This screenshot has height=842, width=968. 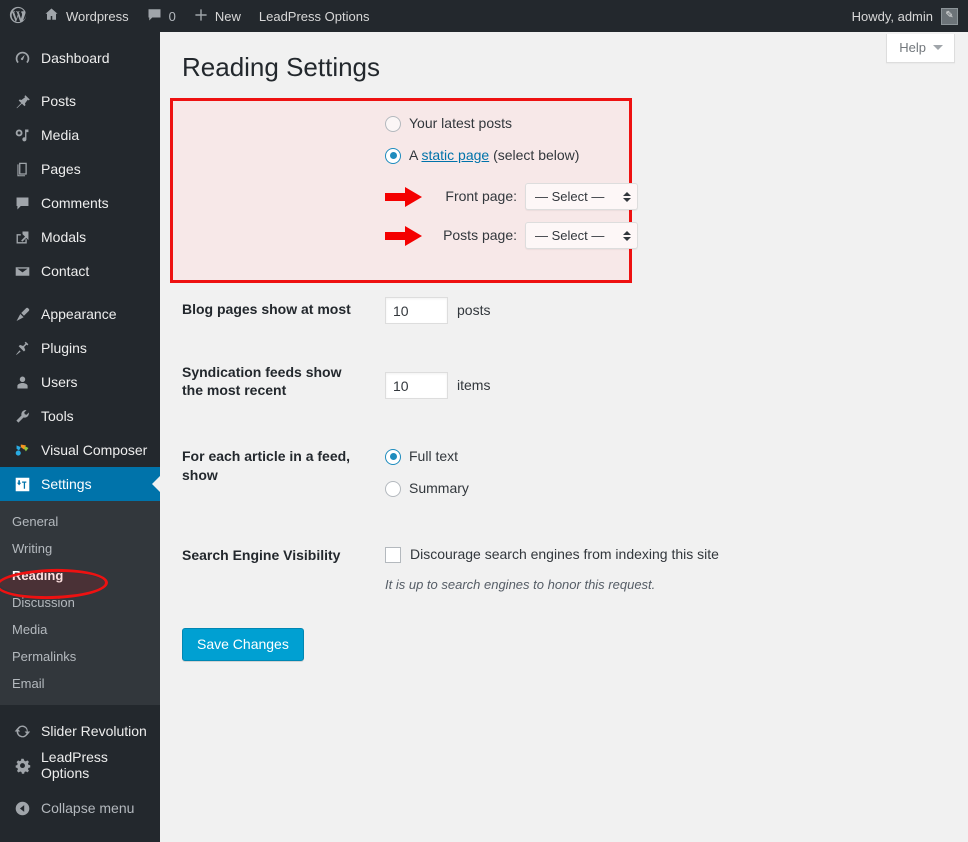 I want to click on help-label: Help, so click(x=912, y=47).